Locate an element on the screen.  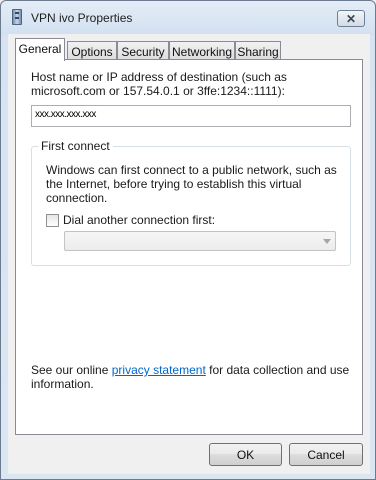
close-button: ✕ is located at coordinates (351, 18).